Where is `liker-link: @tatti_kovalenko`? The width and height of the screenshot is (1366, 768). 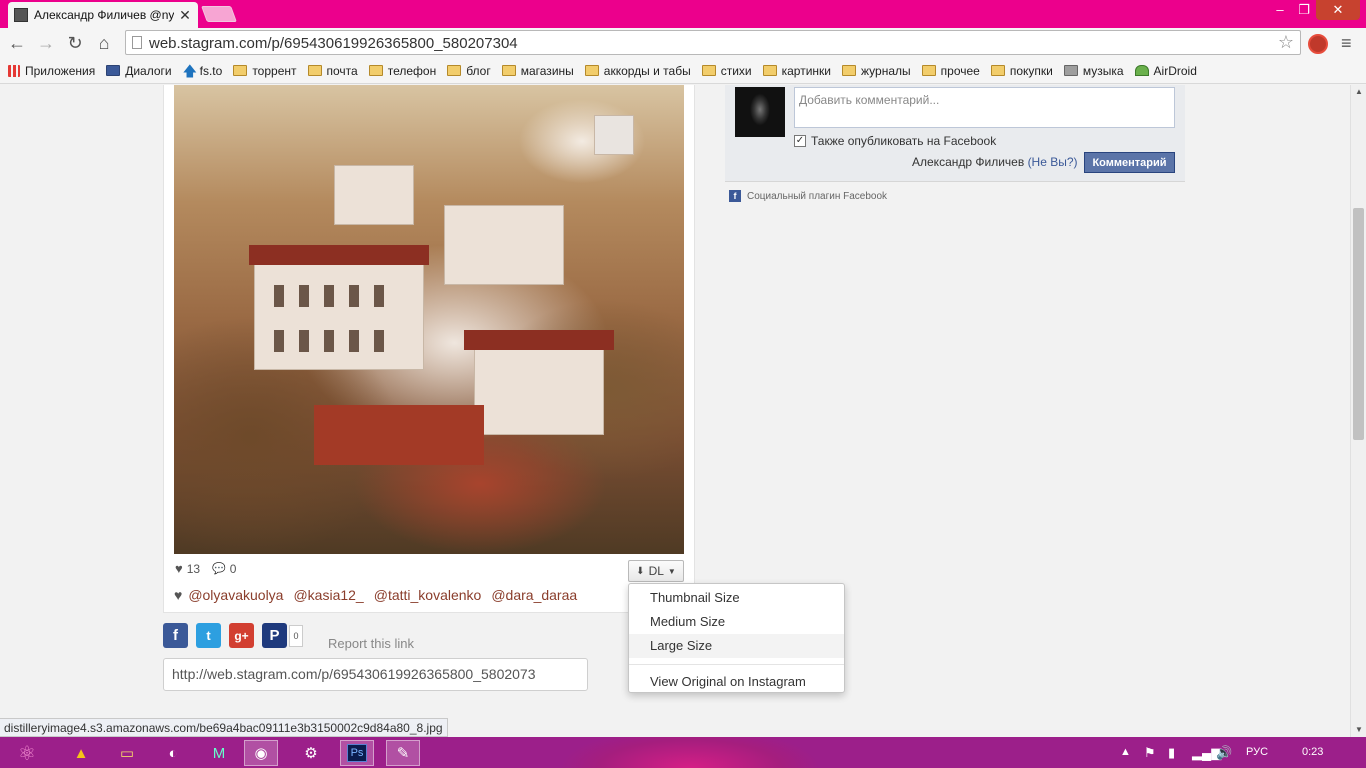
liker-link: @tatti_kovalenko is located at coordinates (428, 595).